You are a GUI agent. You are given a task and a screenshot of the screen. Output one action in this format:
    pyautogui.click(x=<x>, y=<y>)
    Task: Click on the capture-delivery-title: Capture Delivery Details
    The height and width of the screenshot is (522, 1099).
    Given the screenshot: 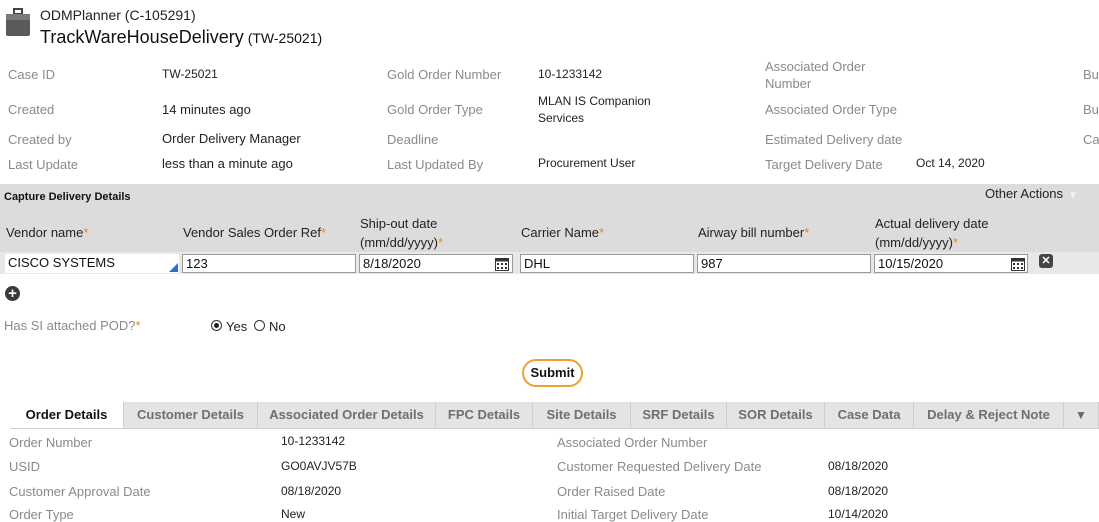 What is the action you would take?
    pyautogui.click(x=67, y=197)
    